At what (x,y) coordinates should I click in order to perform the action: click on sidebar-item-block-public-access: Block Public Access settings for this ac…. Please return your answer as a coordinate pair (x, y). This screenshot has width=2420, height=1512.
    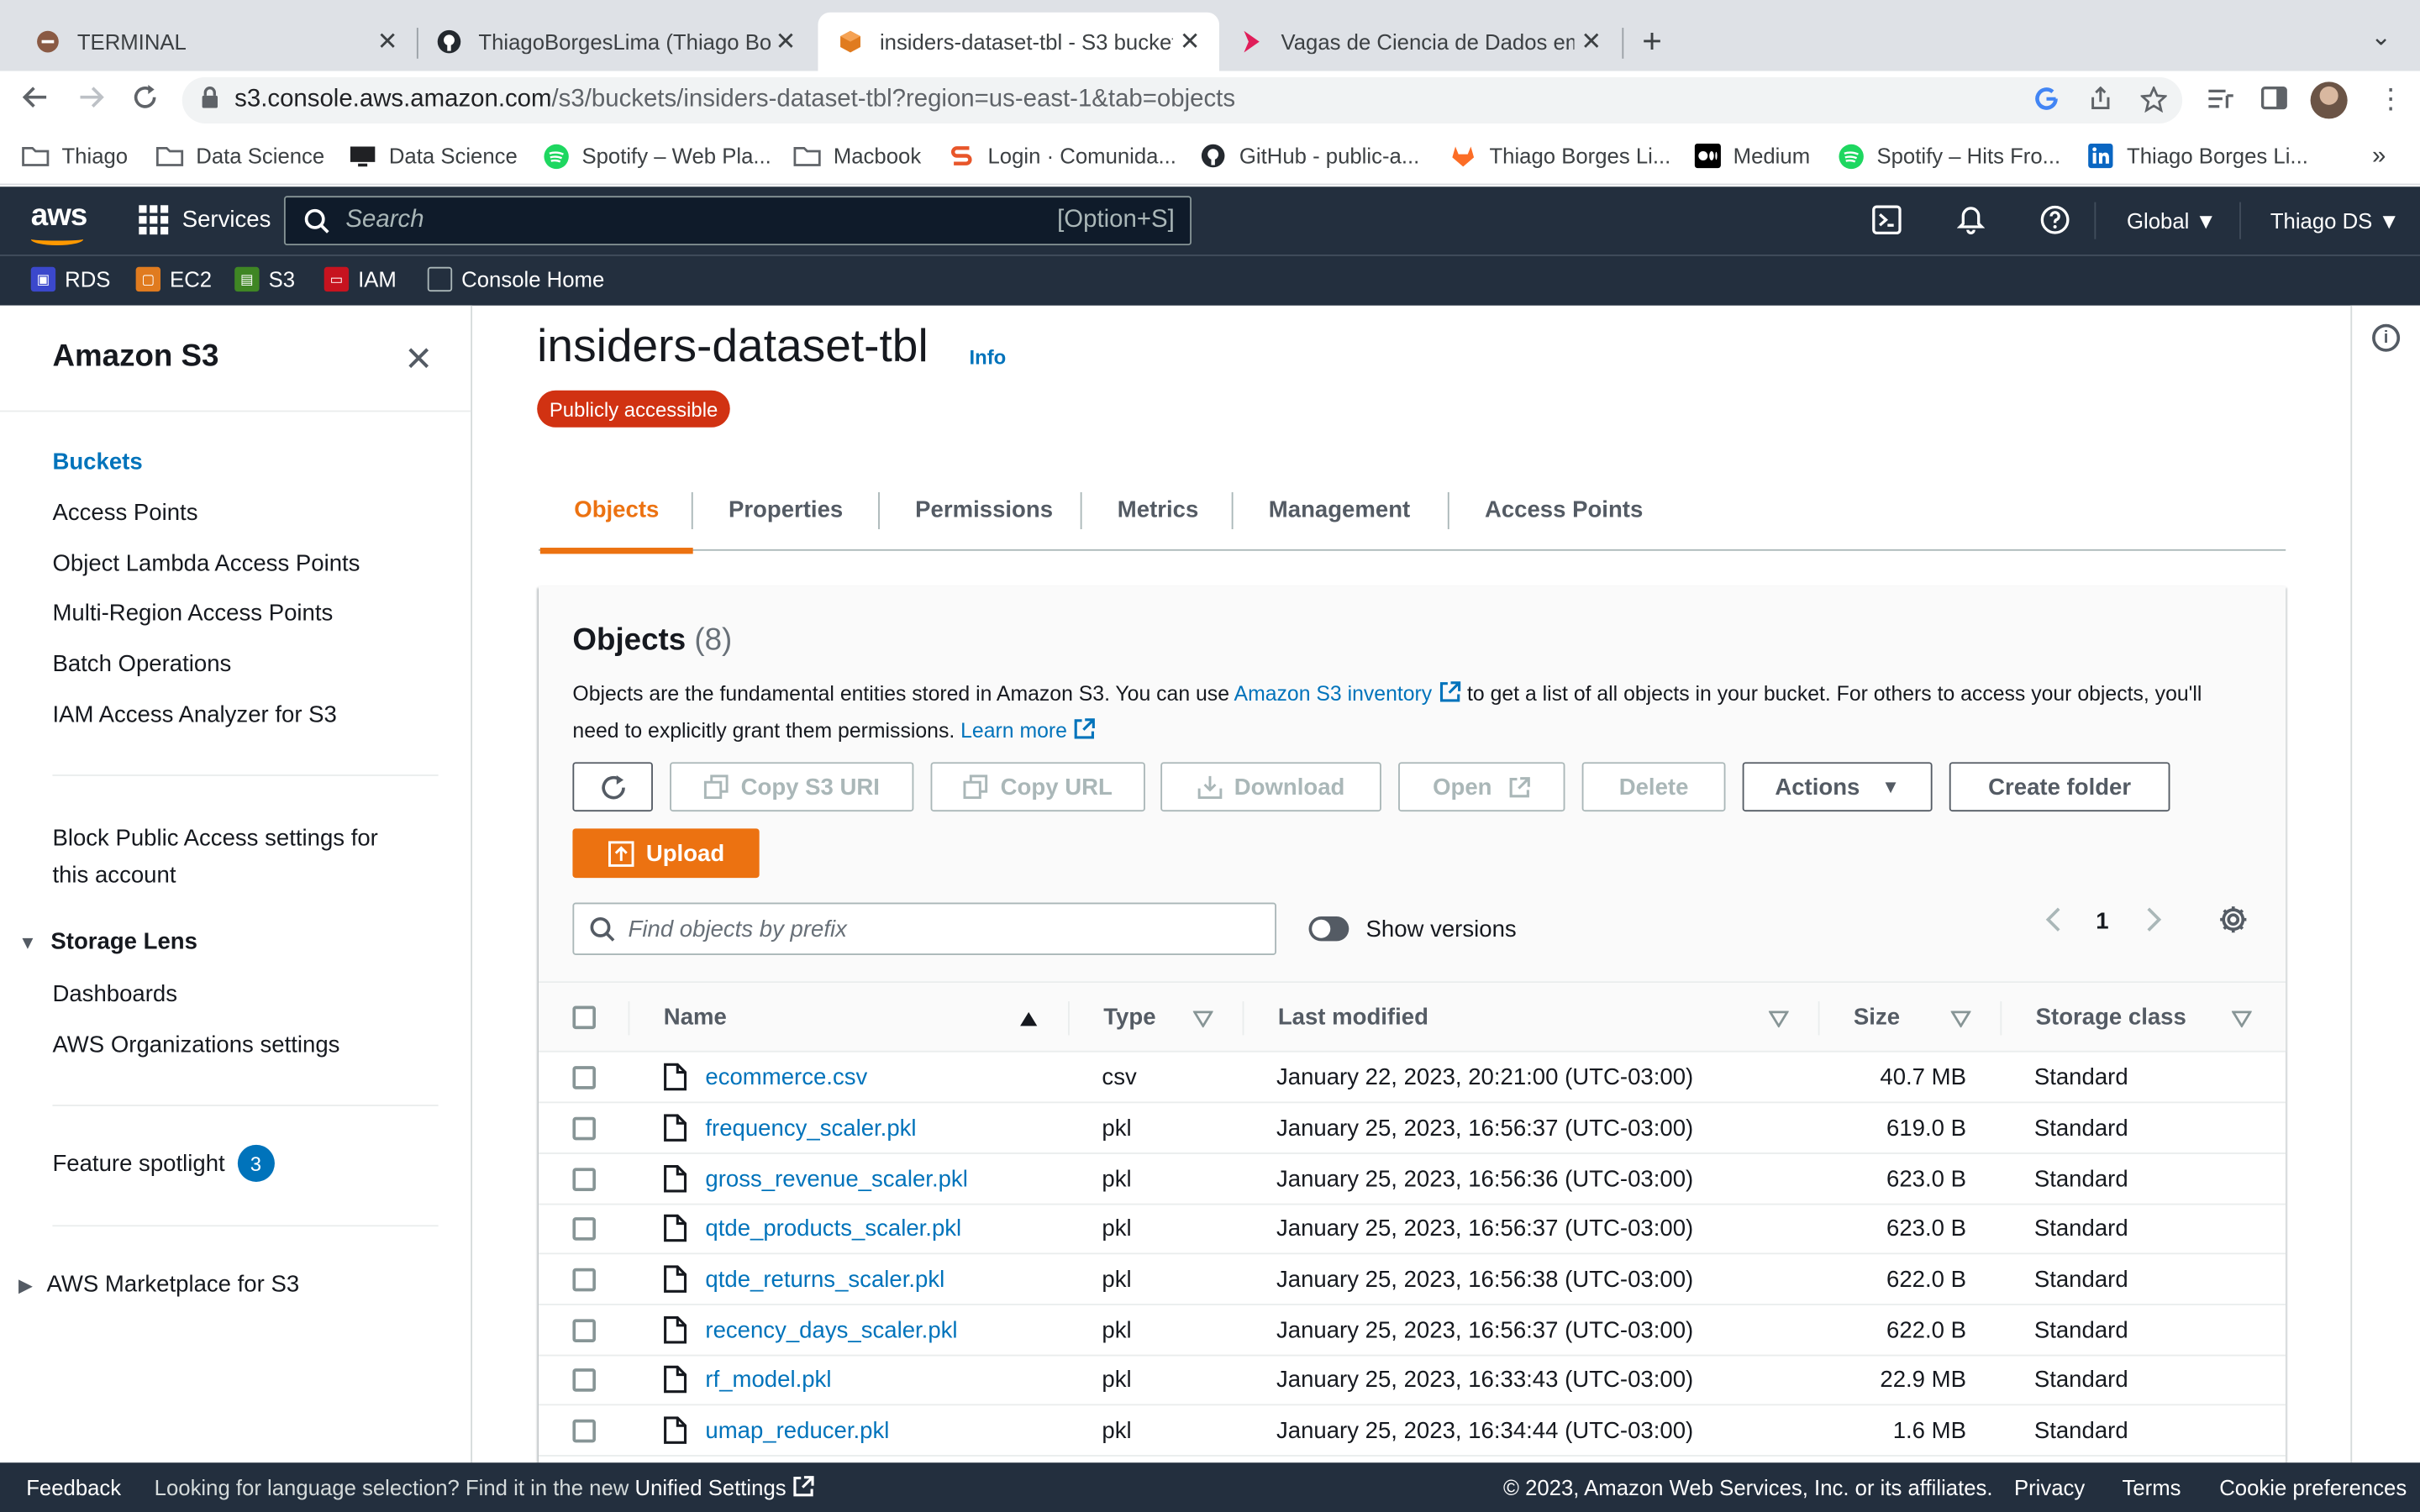
    Looking at the image, I should click on (214, 858).